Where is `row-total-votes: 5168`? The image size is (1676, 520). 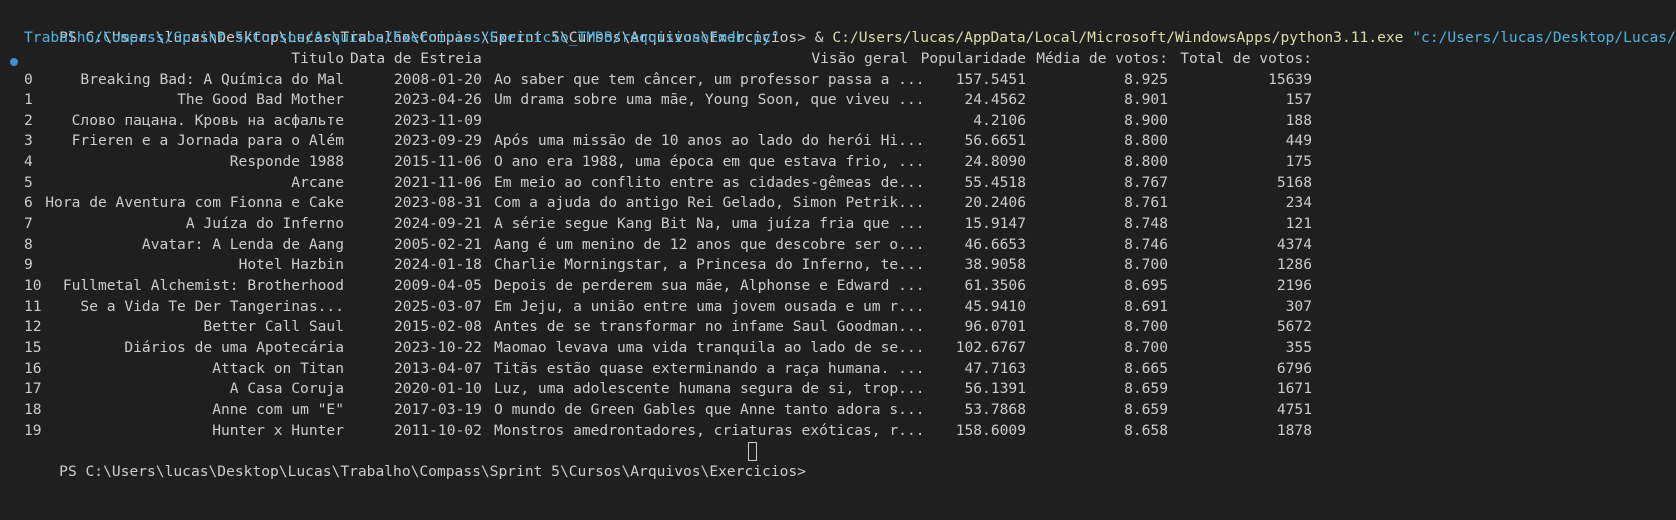 row-total-votes: 5168 is located at coordinates (1294, 182).